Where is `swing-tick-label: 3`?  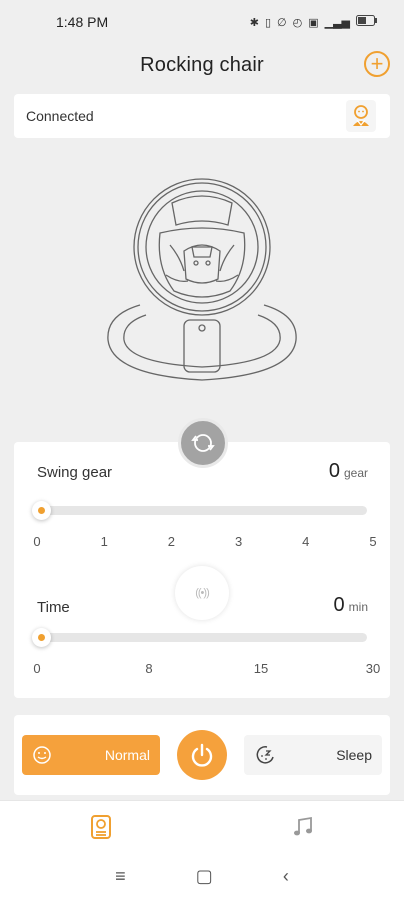 swing-tick-label: 3 is located at coordinates (238, 541).